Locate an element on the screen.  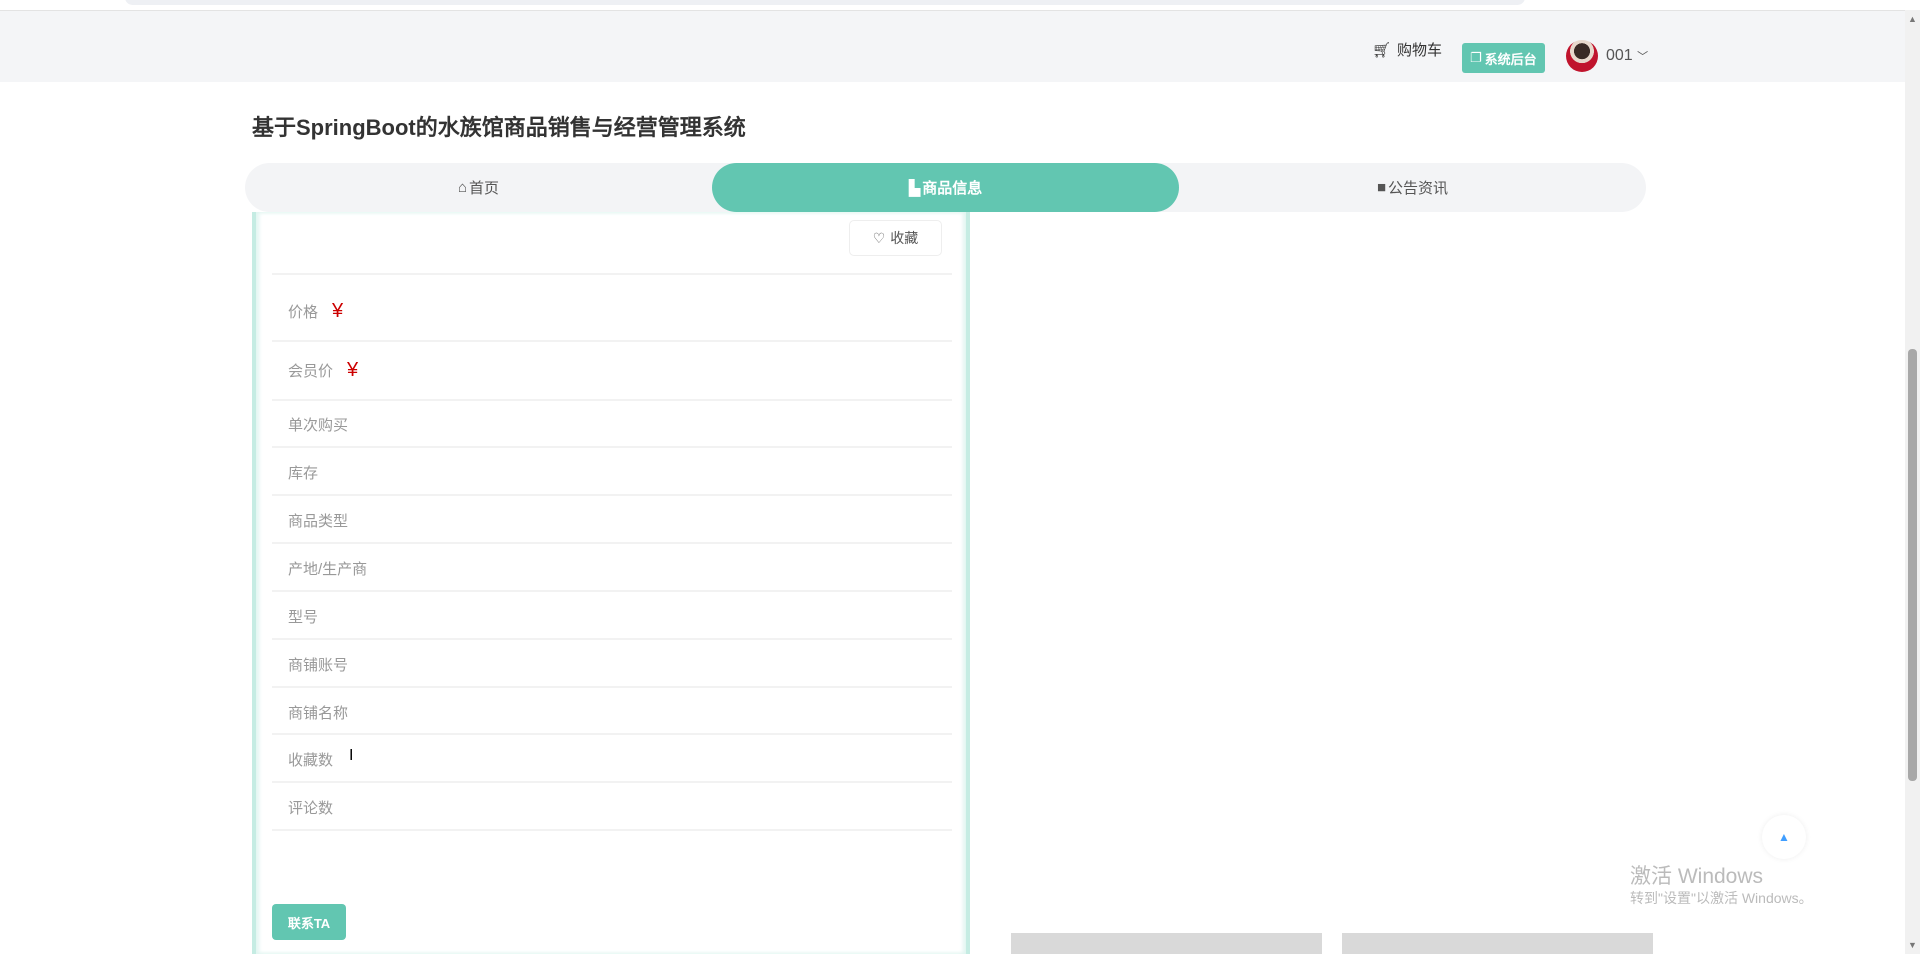
page-title: 基于SpringBoot的水族馆商品销售与经营管理系统 is located at coordinates (499, 127).